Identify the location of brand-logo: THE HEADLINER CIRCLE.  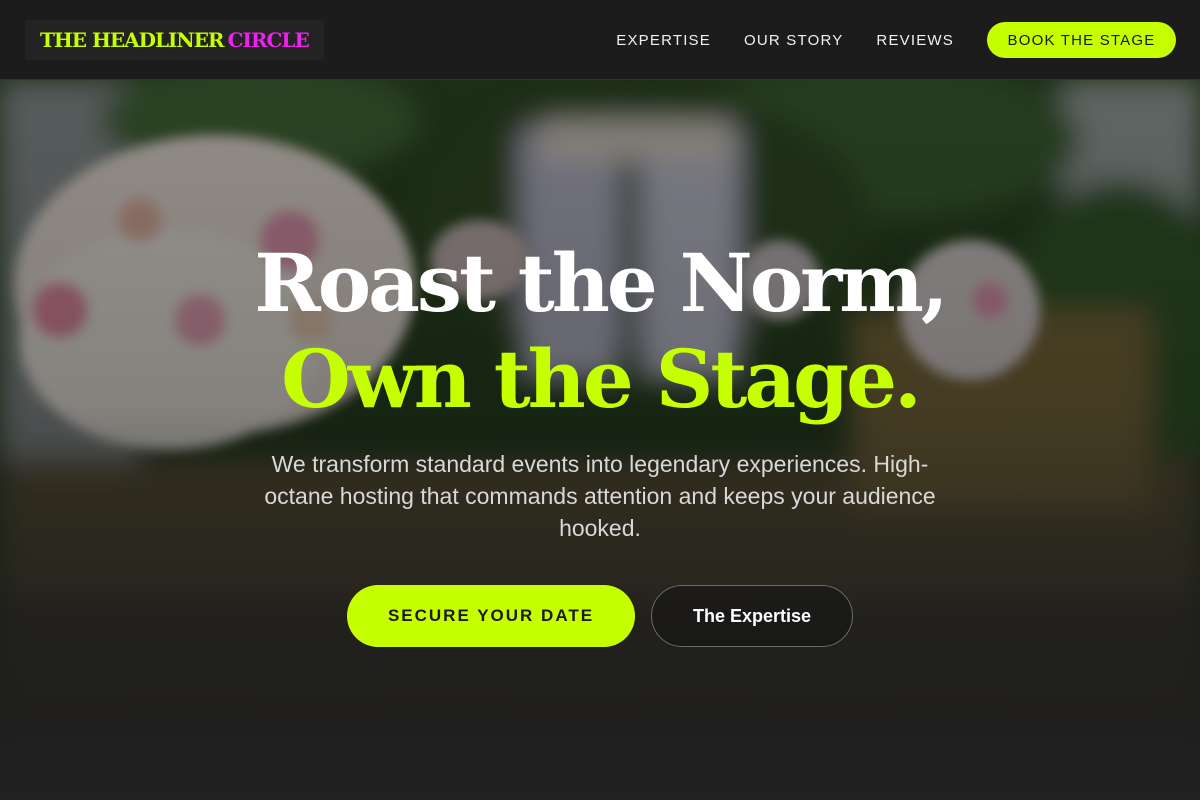
(174, 40).